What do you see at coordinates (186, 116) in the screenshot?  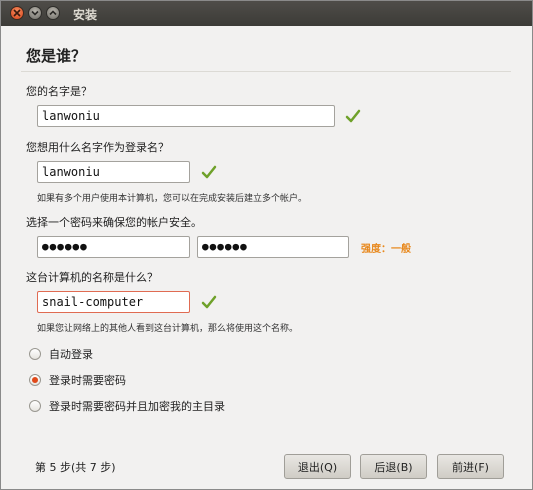 I see `name-field: lanwoniu` at bounding box center [186, 116].